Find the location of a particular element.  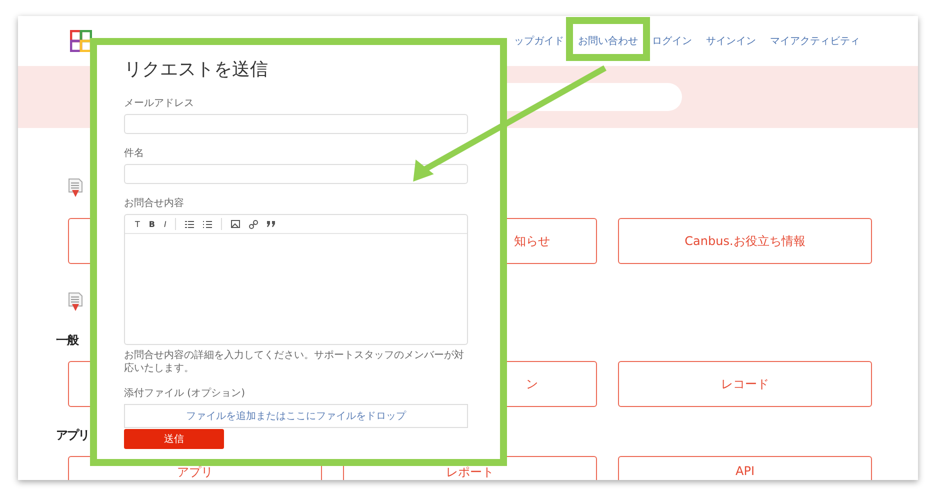

nav-link: マイアクティビティ is located at coordinates (815, 41).